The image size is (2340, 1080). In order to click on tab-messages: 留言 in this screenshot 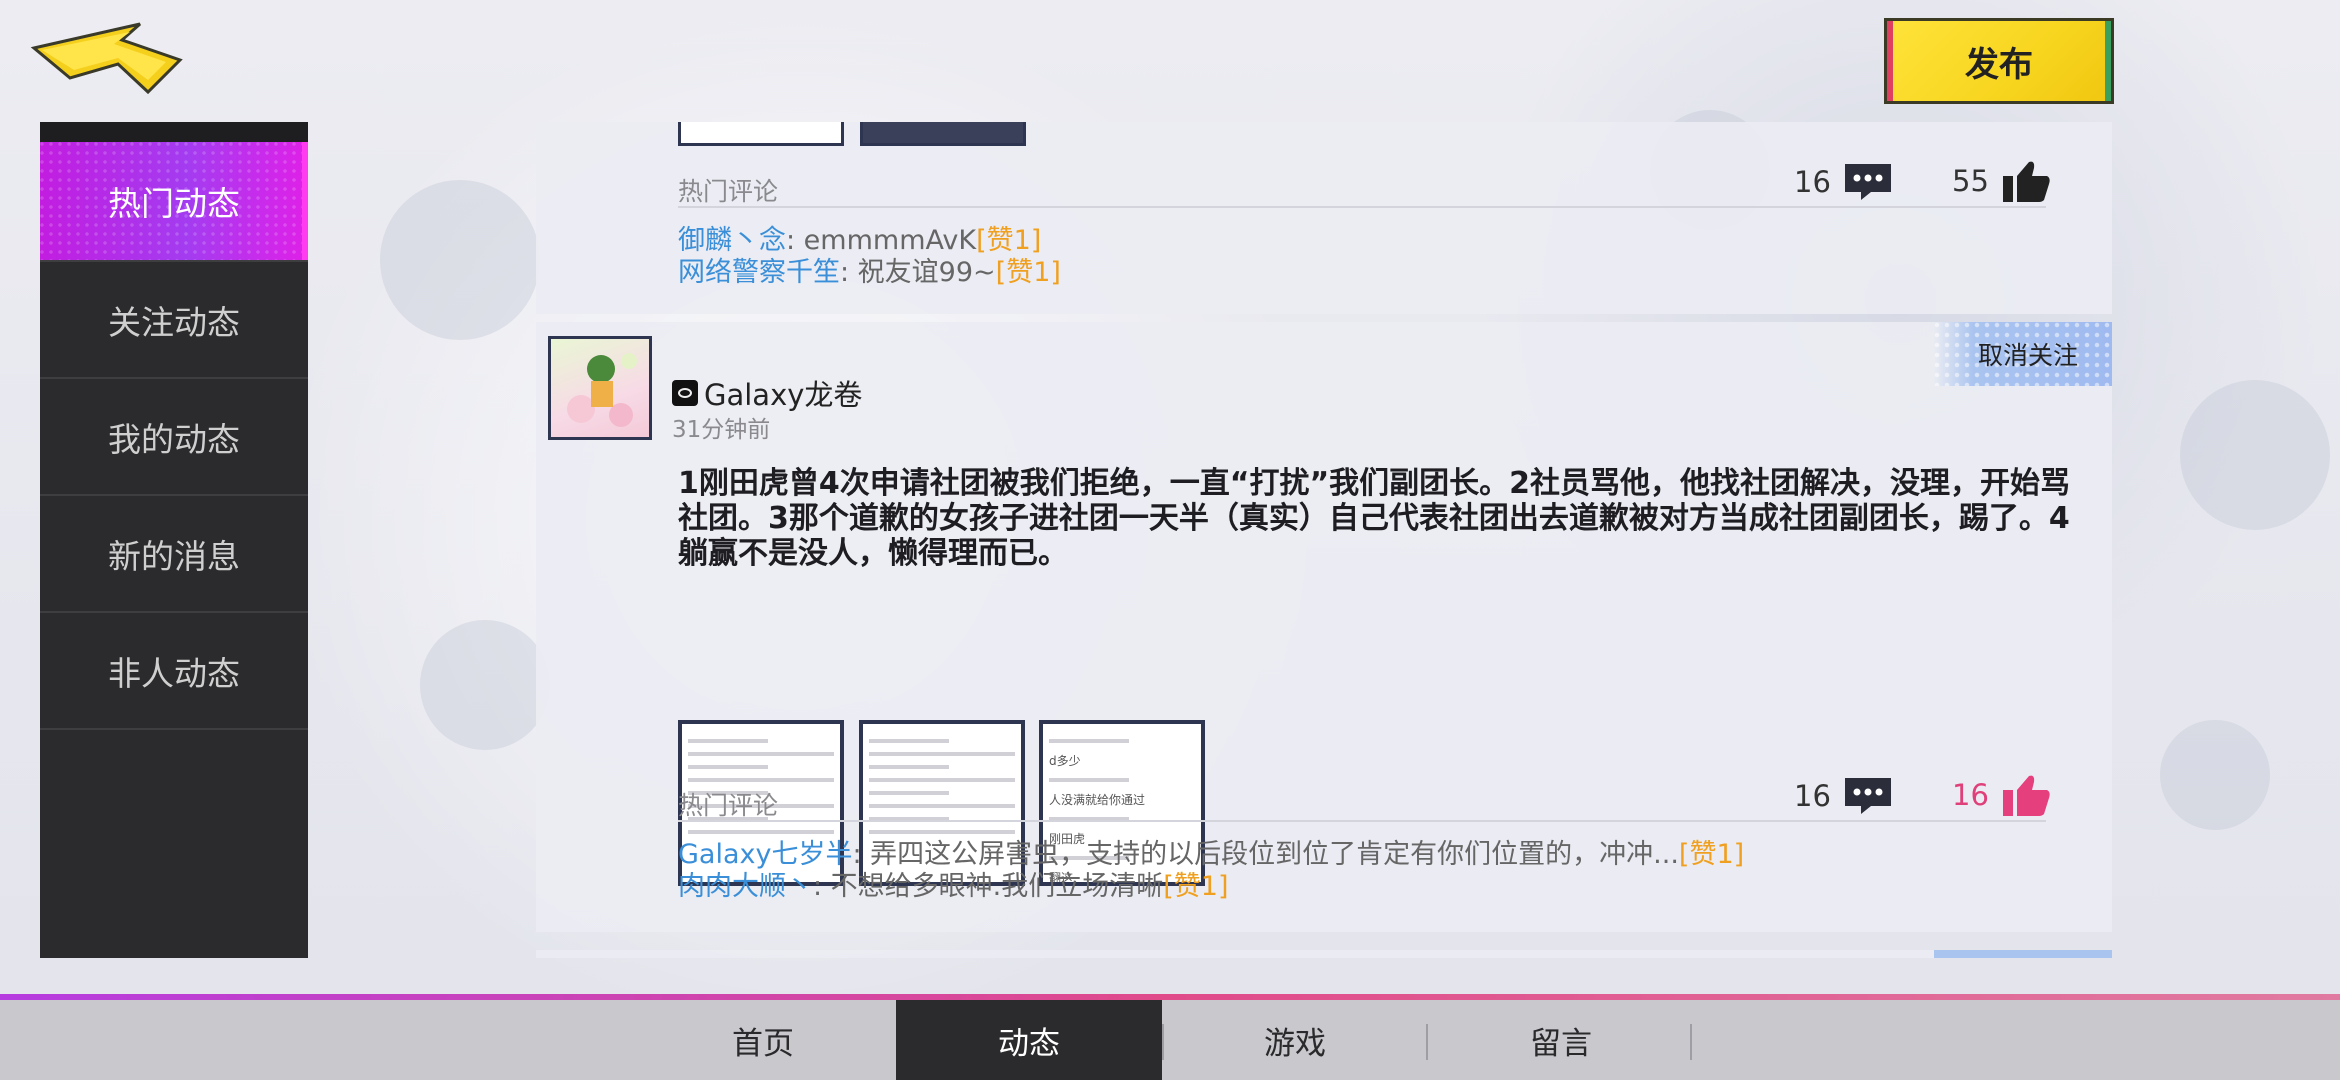, I will do `click(1561, 1040)`.